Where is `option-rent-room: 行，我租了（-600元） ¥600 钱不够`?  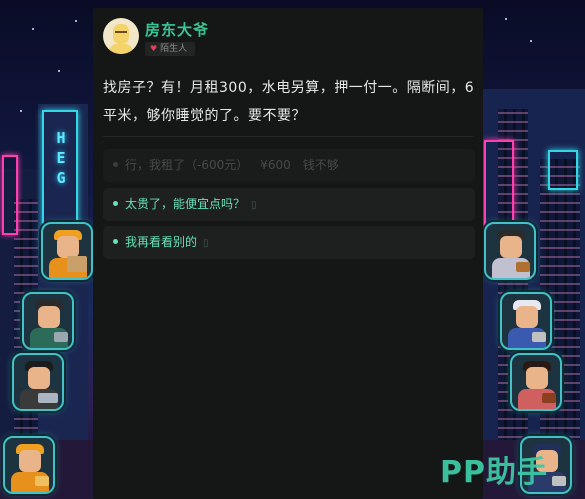
option-rent-room: 行，我租了（-600元） ¥600 钱不够 is located at coordinates (289, 165).